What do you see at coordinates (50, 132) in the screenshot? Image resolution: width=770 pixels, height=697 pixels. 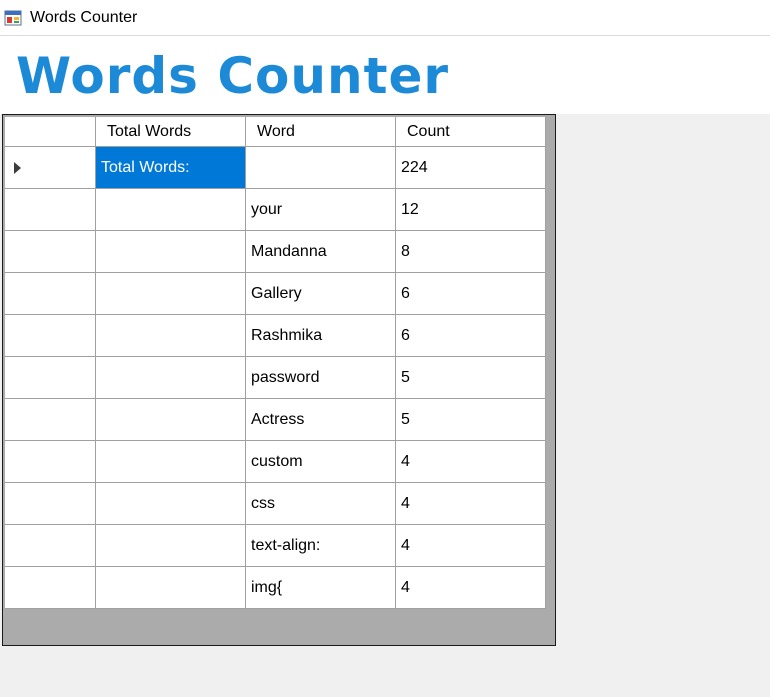 I see `row-header-corner` at bounding box center [50, 132].